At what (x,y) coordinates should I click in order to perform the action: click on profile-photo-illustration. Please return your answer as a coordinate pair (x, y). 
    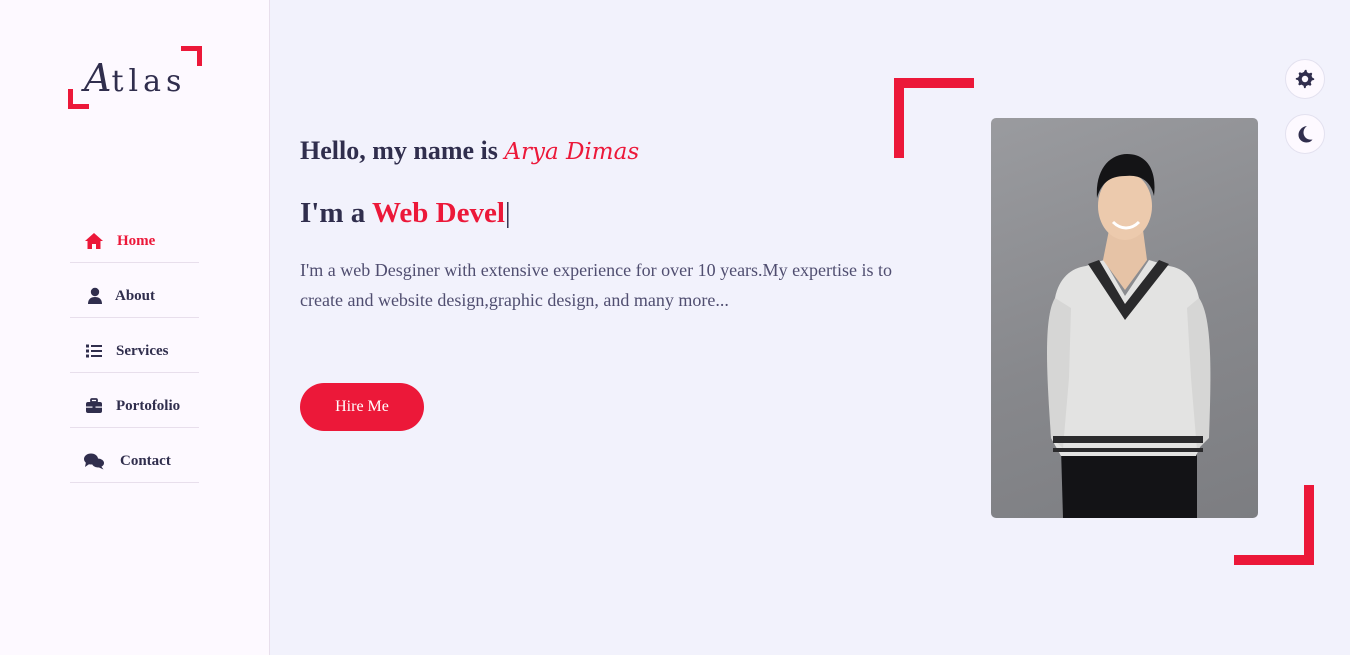
    Looking at the image, I should click on (1129, 336).